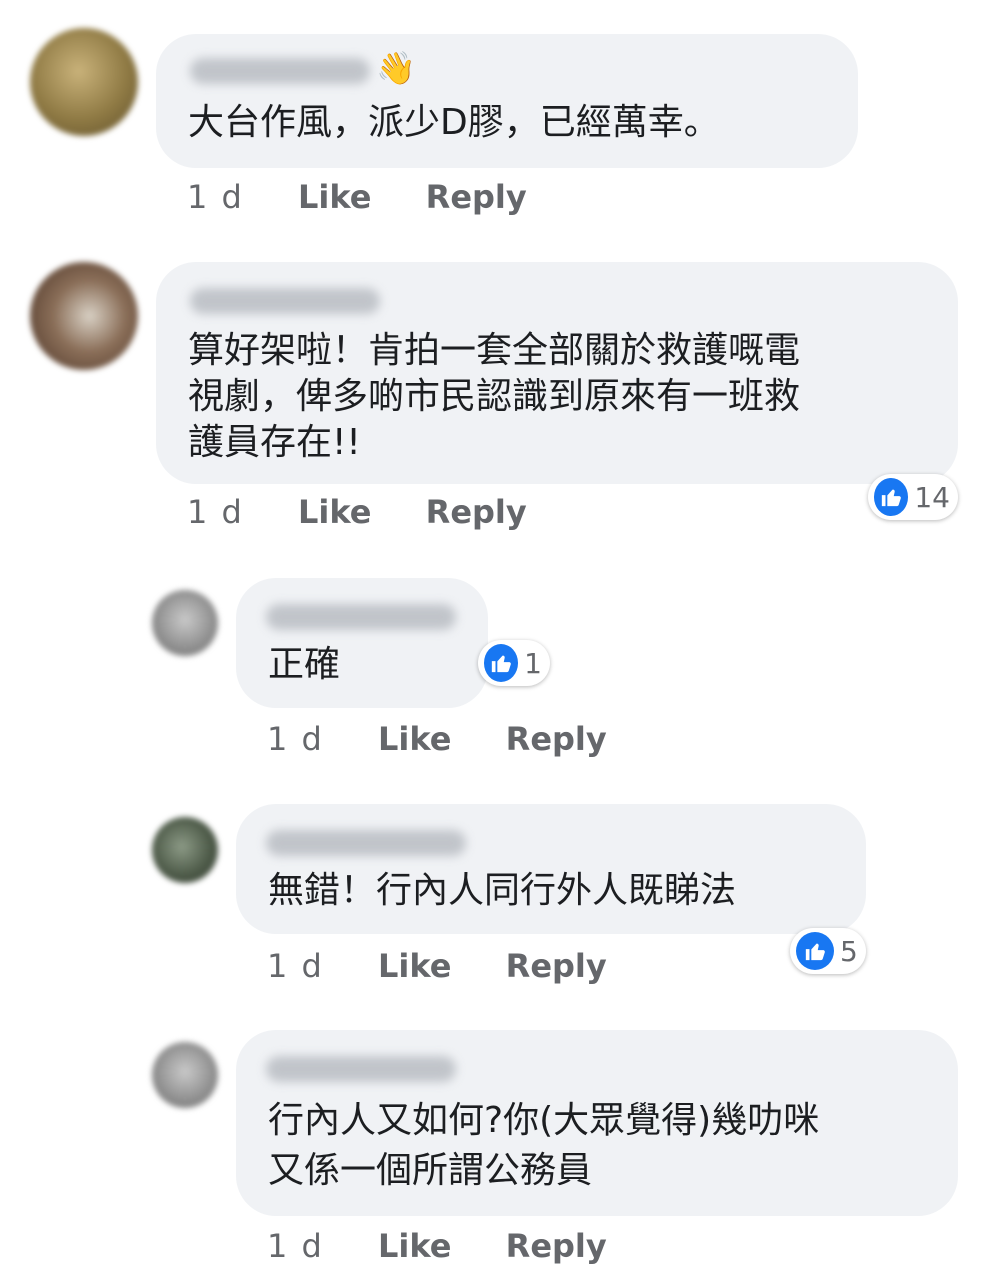 This screenshot has height=1275, width=1000. Describe the element at coordinates (430, 1170) in the screenshot. I see `comment-text-line: 又係一個所謂公務員` at that location.